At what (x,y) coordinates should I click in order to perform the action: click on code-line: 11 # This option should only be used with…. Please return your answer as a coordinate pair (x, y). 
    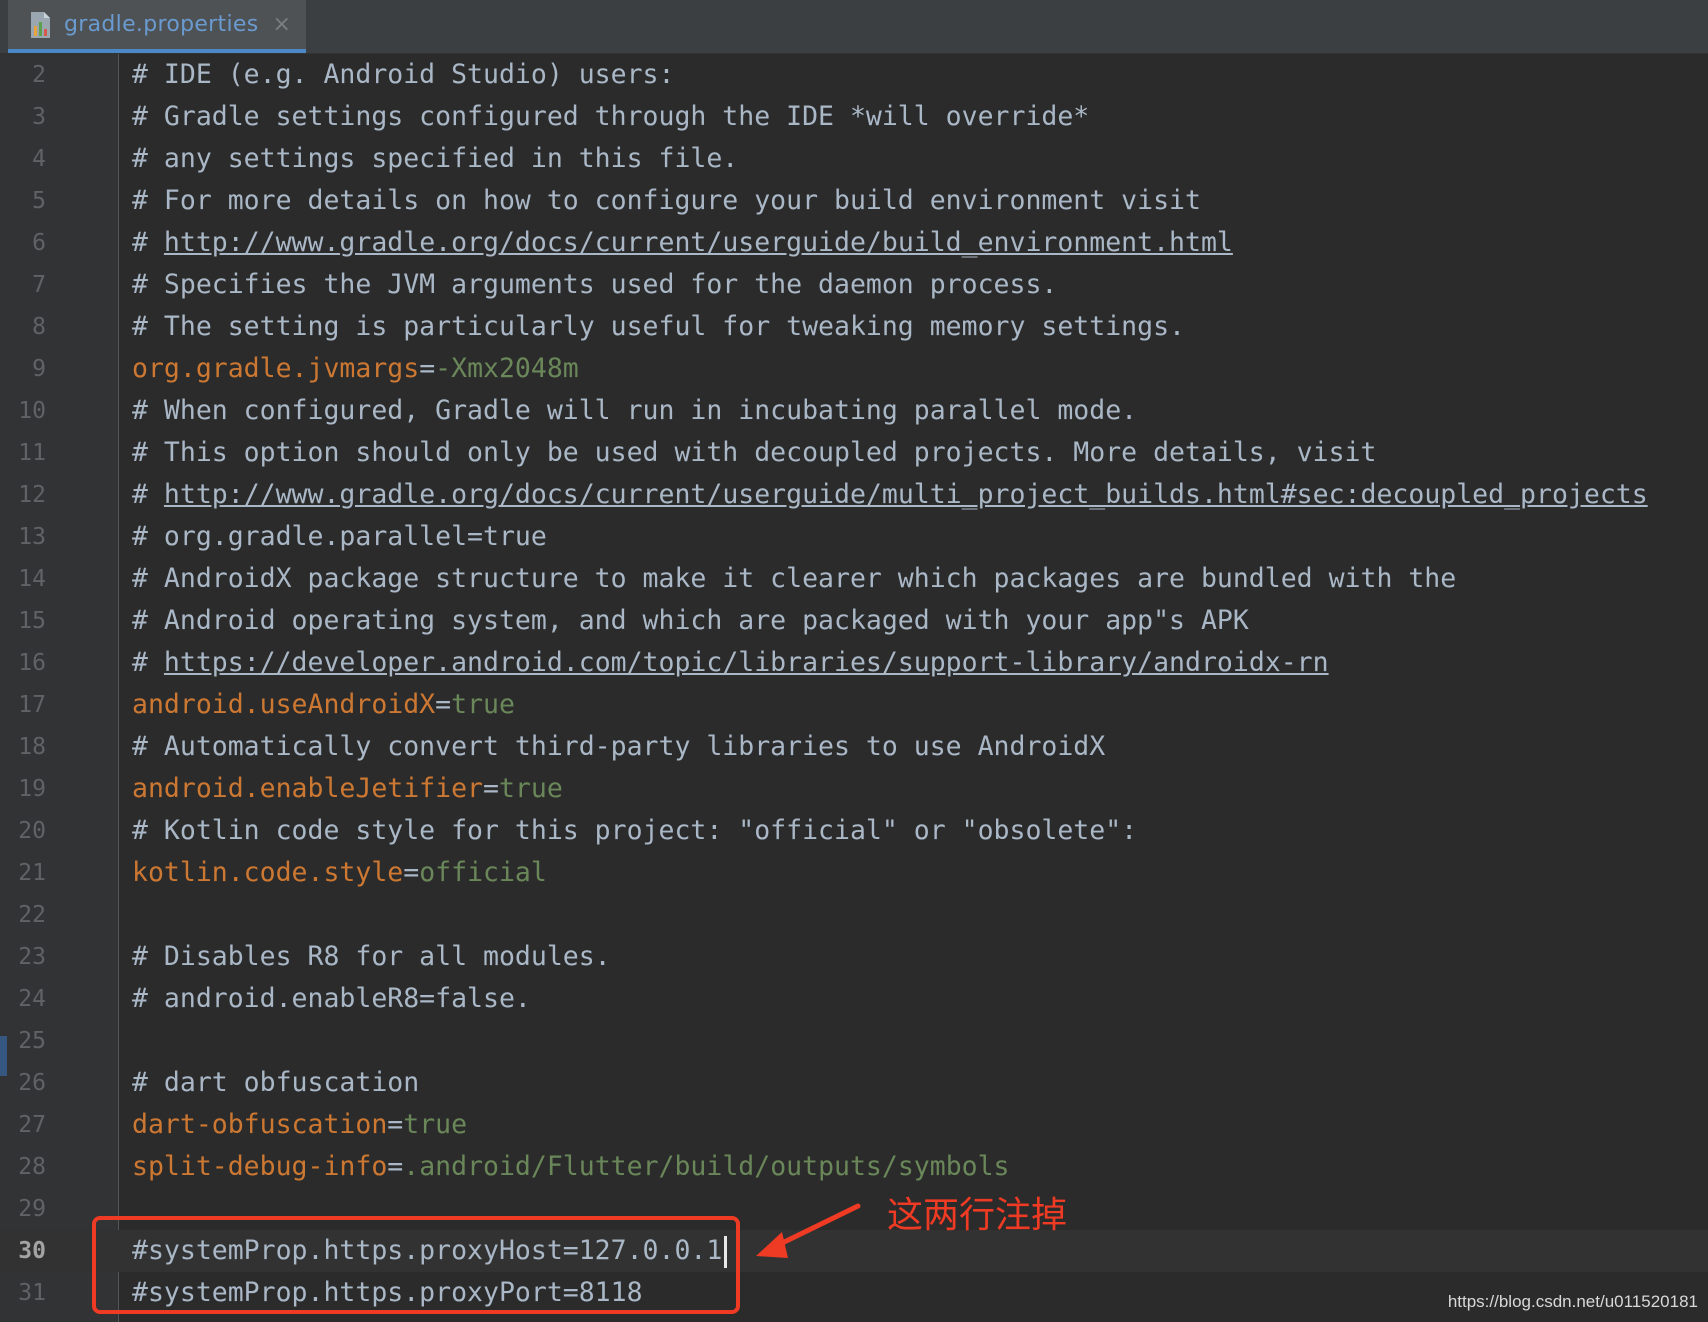
    Looking at the image, I should click on (854, 453).